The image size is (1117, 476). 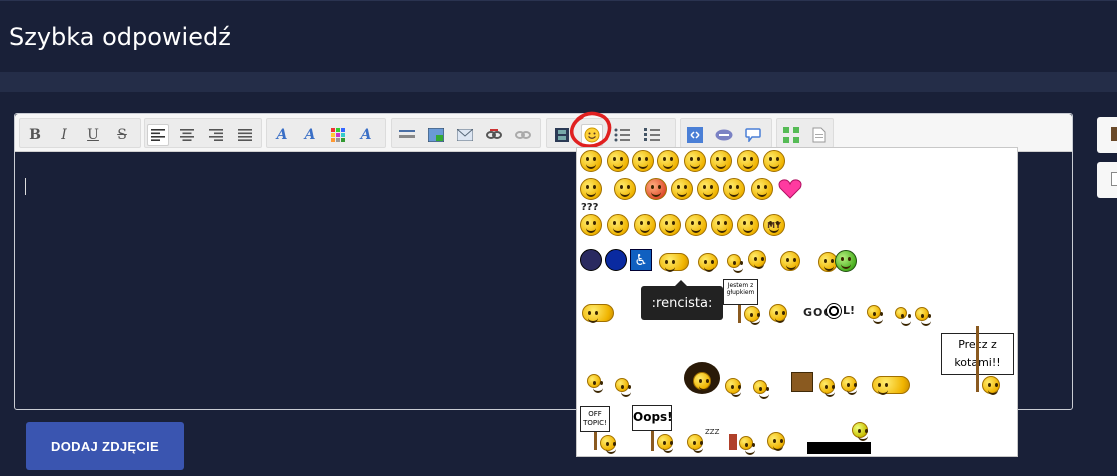 I want to click on emoticon-pacman, so click(x=875, y=314).